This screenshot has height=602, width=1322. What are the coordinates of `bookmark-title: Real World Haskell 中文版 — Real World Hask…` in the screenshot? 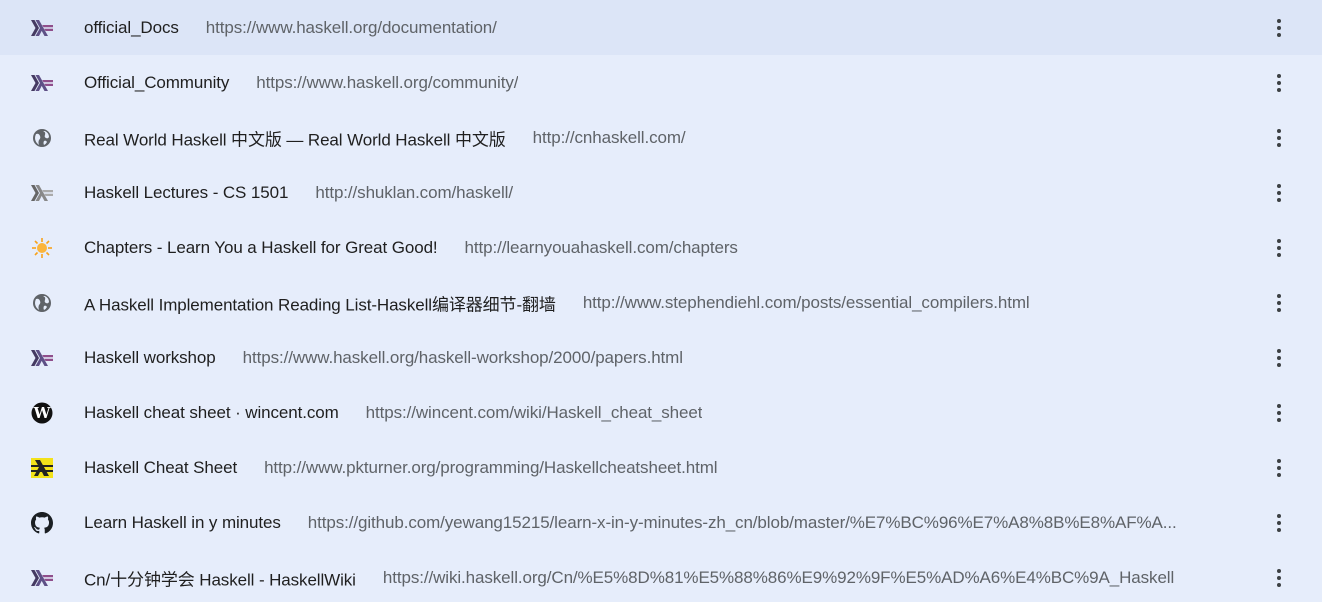 It's located at (295, 139).